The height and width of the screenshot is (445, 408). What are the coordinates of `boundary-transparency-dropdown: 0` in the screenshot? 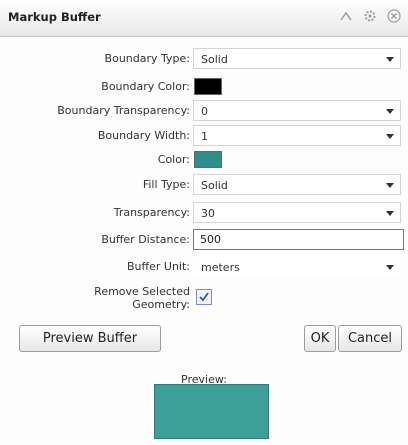 It's located at (297, 110).